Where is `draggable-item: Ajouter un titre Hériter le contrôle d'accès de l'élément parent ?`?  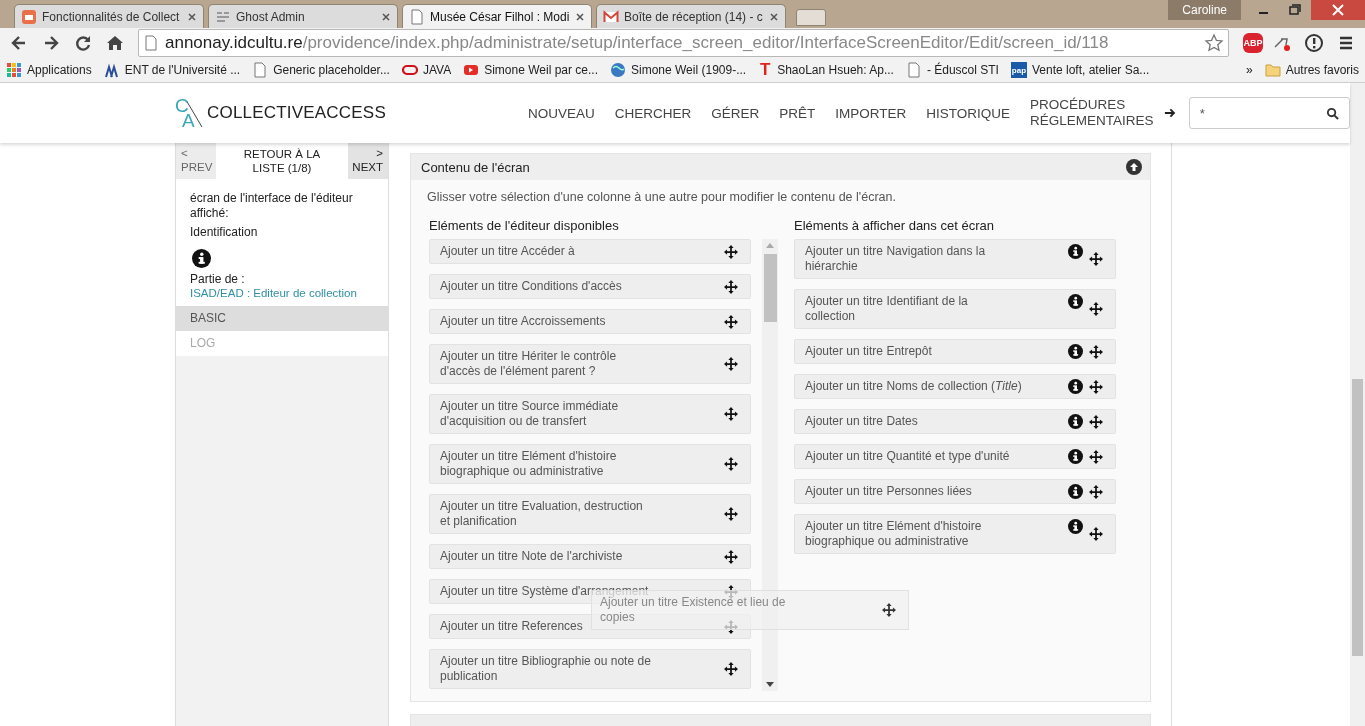 draggable-item: Ajouter un titre Hériter le contrôle d'accès de l'élément parent ? is located at coordinates (590, 364).